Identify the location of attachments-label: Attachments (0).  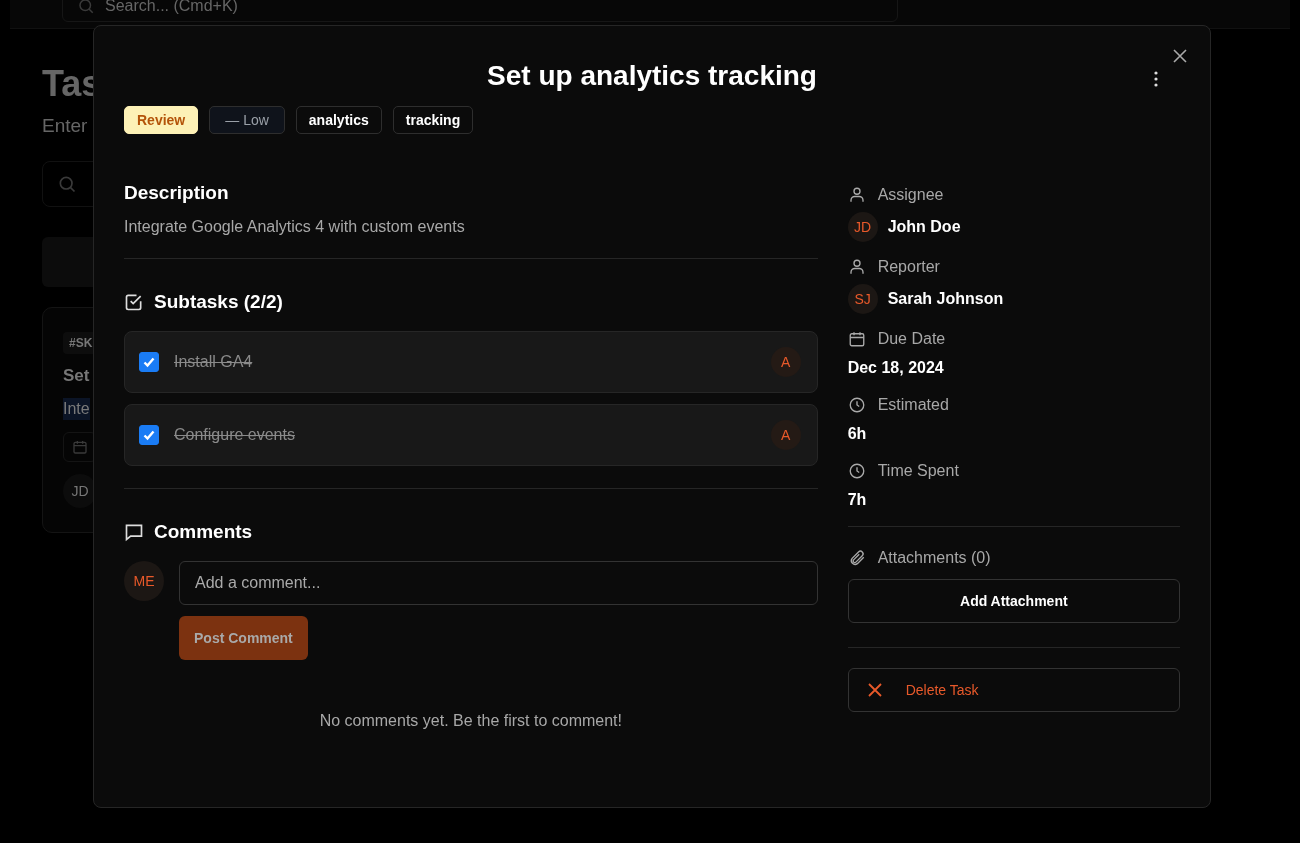
(934, 558).